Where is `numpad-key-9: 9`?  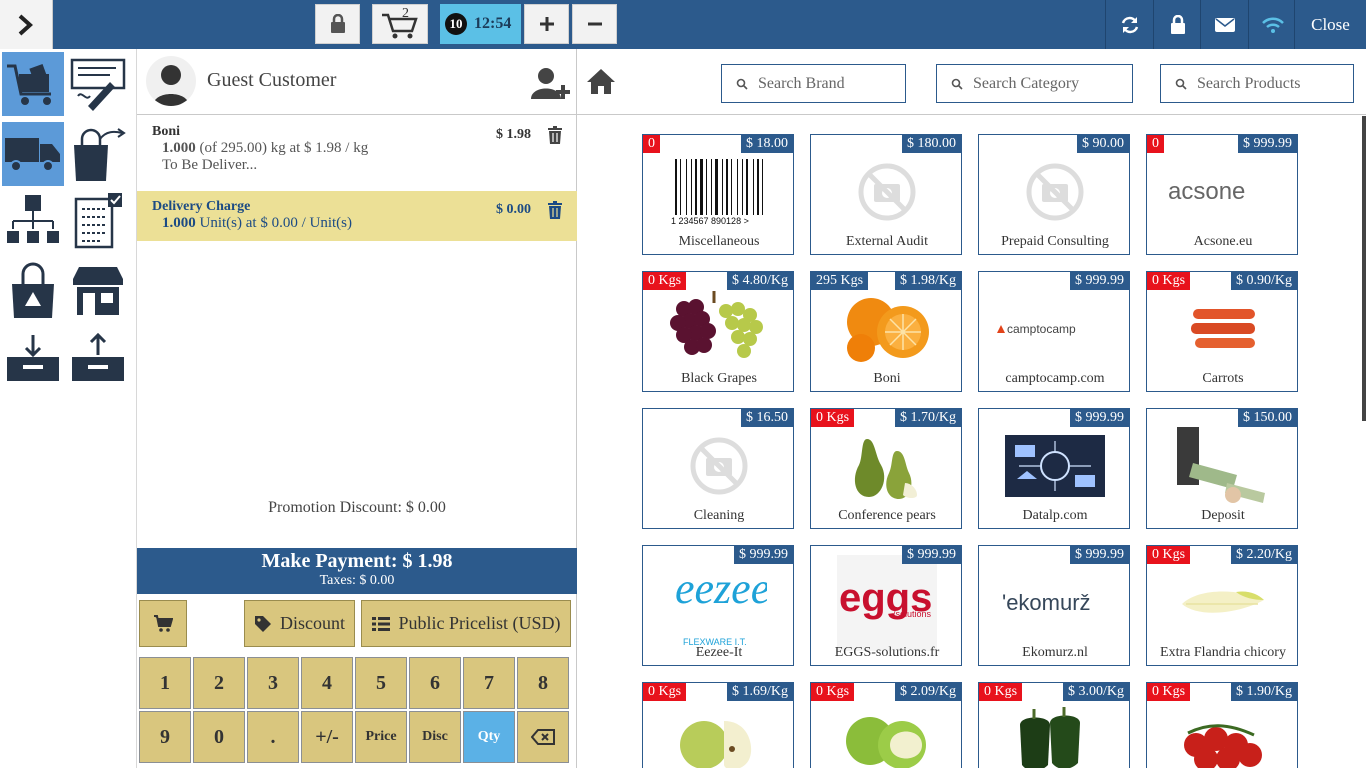 numpad-key-9: 9 is located at coordinates (165, 737).